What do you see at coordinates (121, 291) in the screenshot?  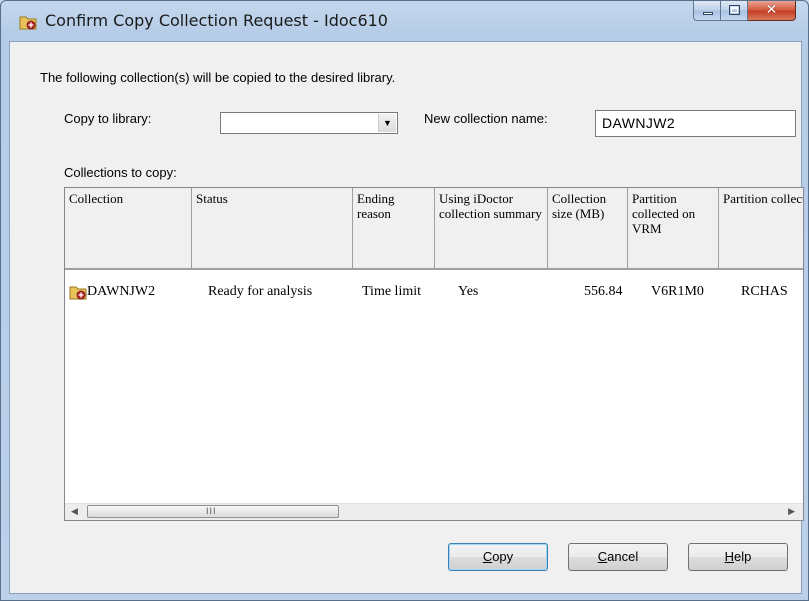 I see `cell-collection: DAWNJW2` at bounding box center [121, 291].